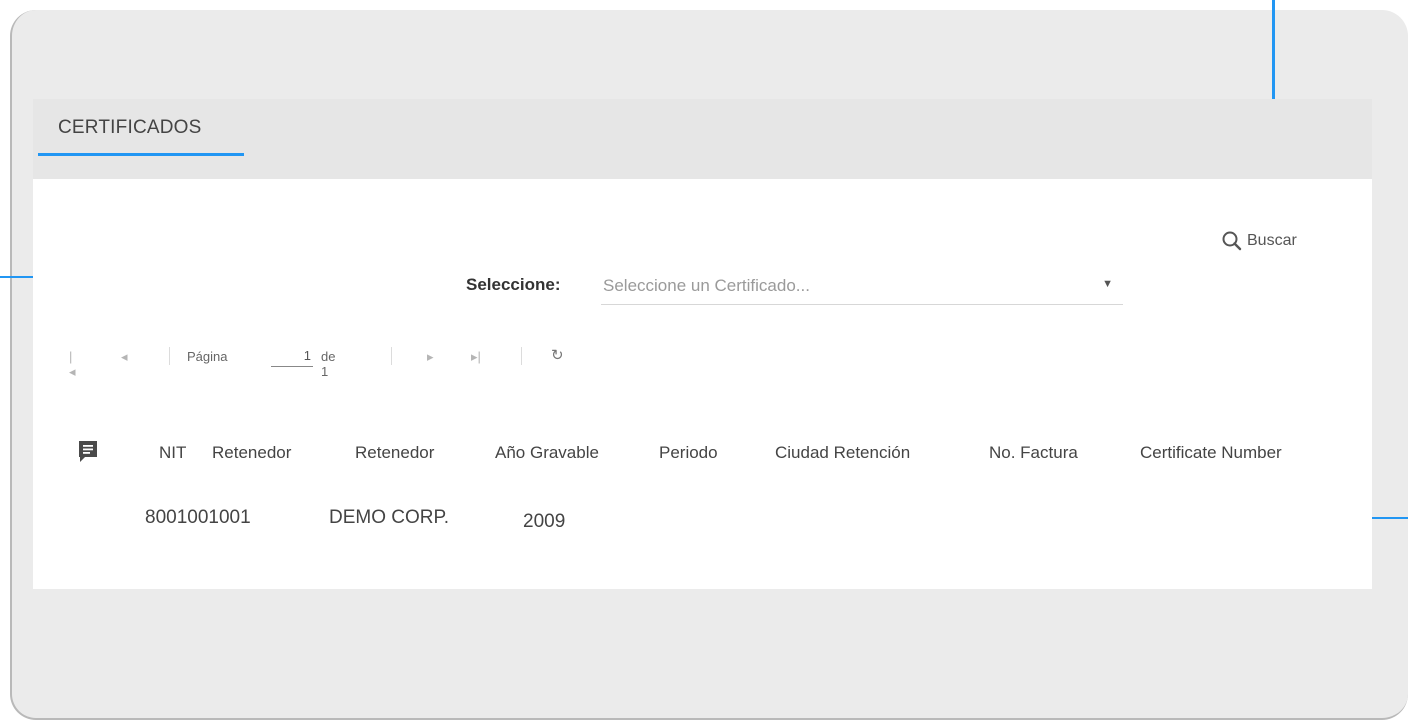 The image size is (1408, 722). Describe the element at coordinates (513, 284) in the screenshot. I see `select-label: Seleccione:` at that location.